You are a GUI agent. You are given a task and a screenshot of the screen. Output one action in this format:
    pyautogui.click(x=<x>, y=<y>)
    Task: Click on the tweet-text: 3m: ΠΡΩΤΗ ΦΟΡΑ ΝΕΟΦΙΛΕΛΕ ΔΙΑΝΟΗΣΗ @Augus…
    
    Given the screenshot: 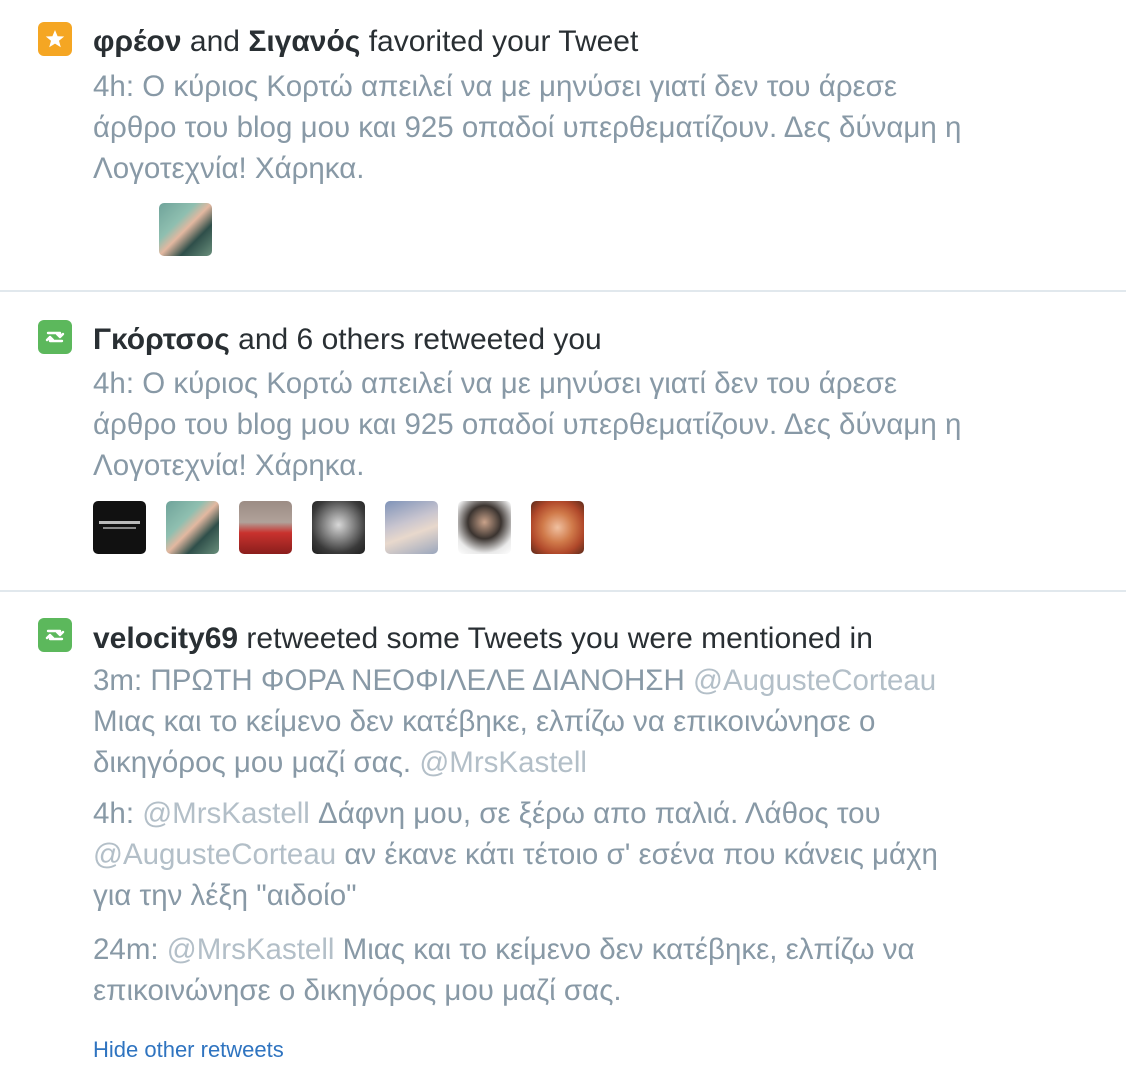 What is the action you would take?
    pyautogui.click(x=598, y=721)
    